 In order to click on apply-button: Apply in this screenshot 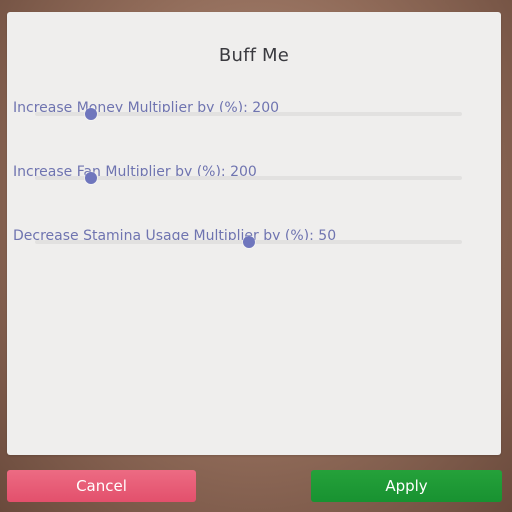, I will do `click(406, 486)`.